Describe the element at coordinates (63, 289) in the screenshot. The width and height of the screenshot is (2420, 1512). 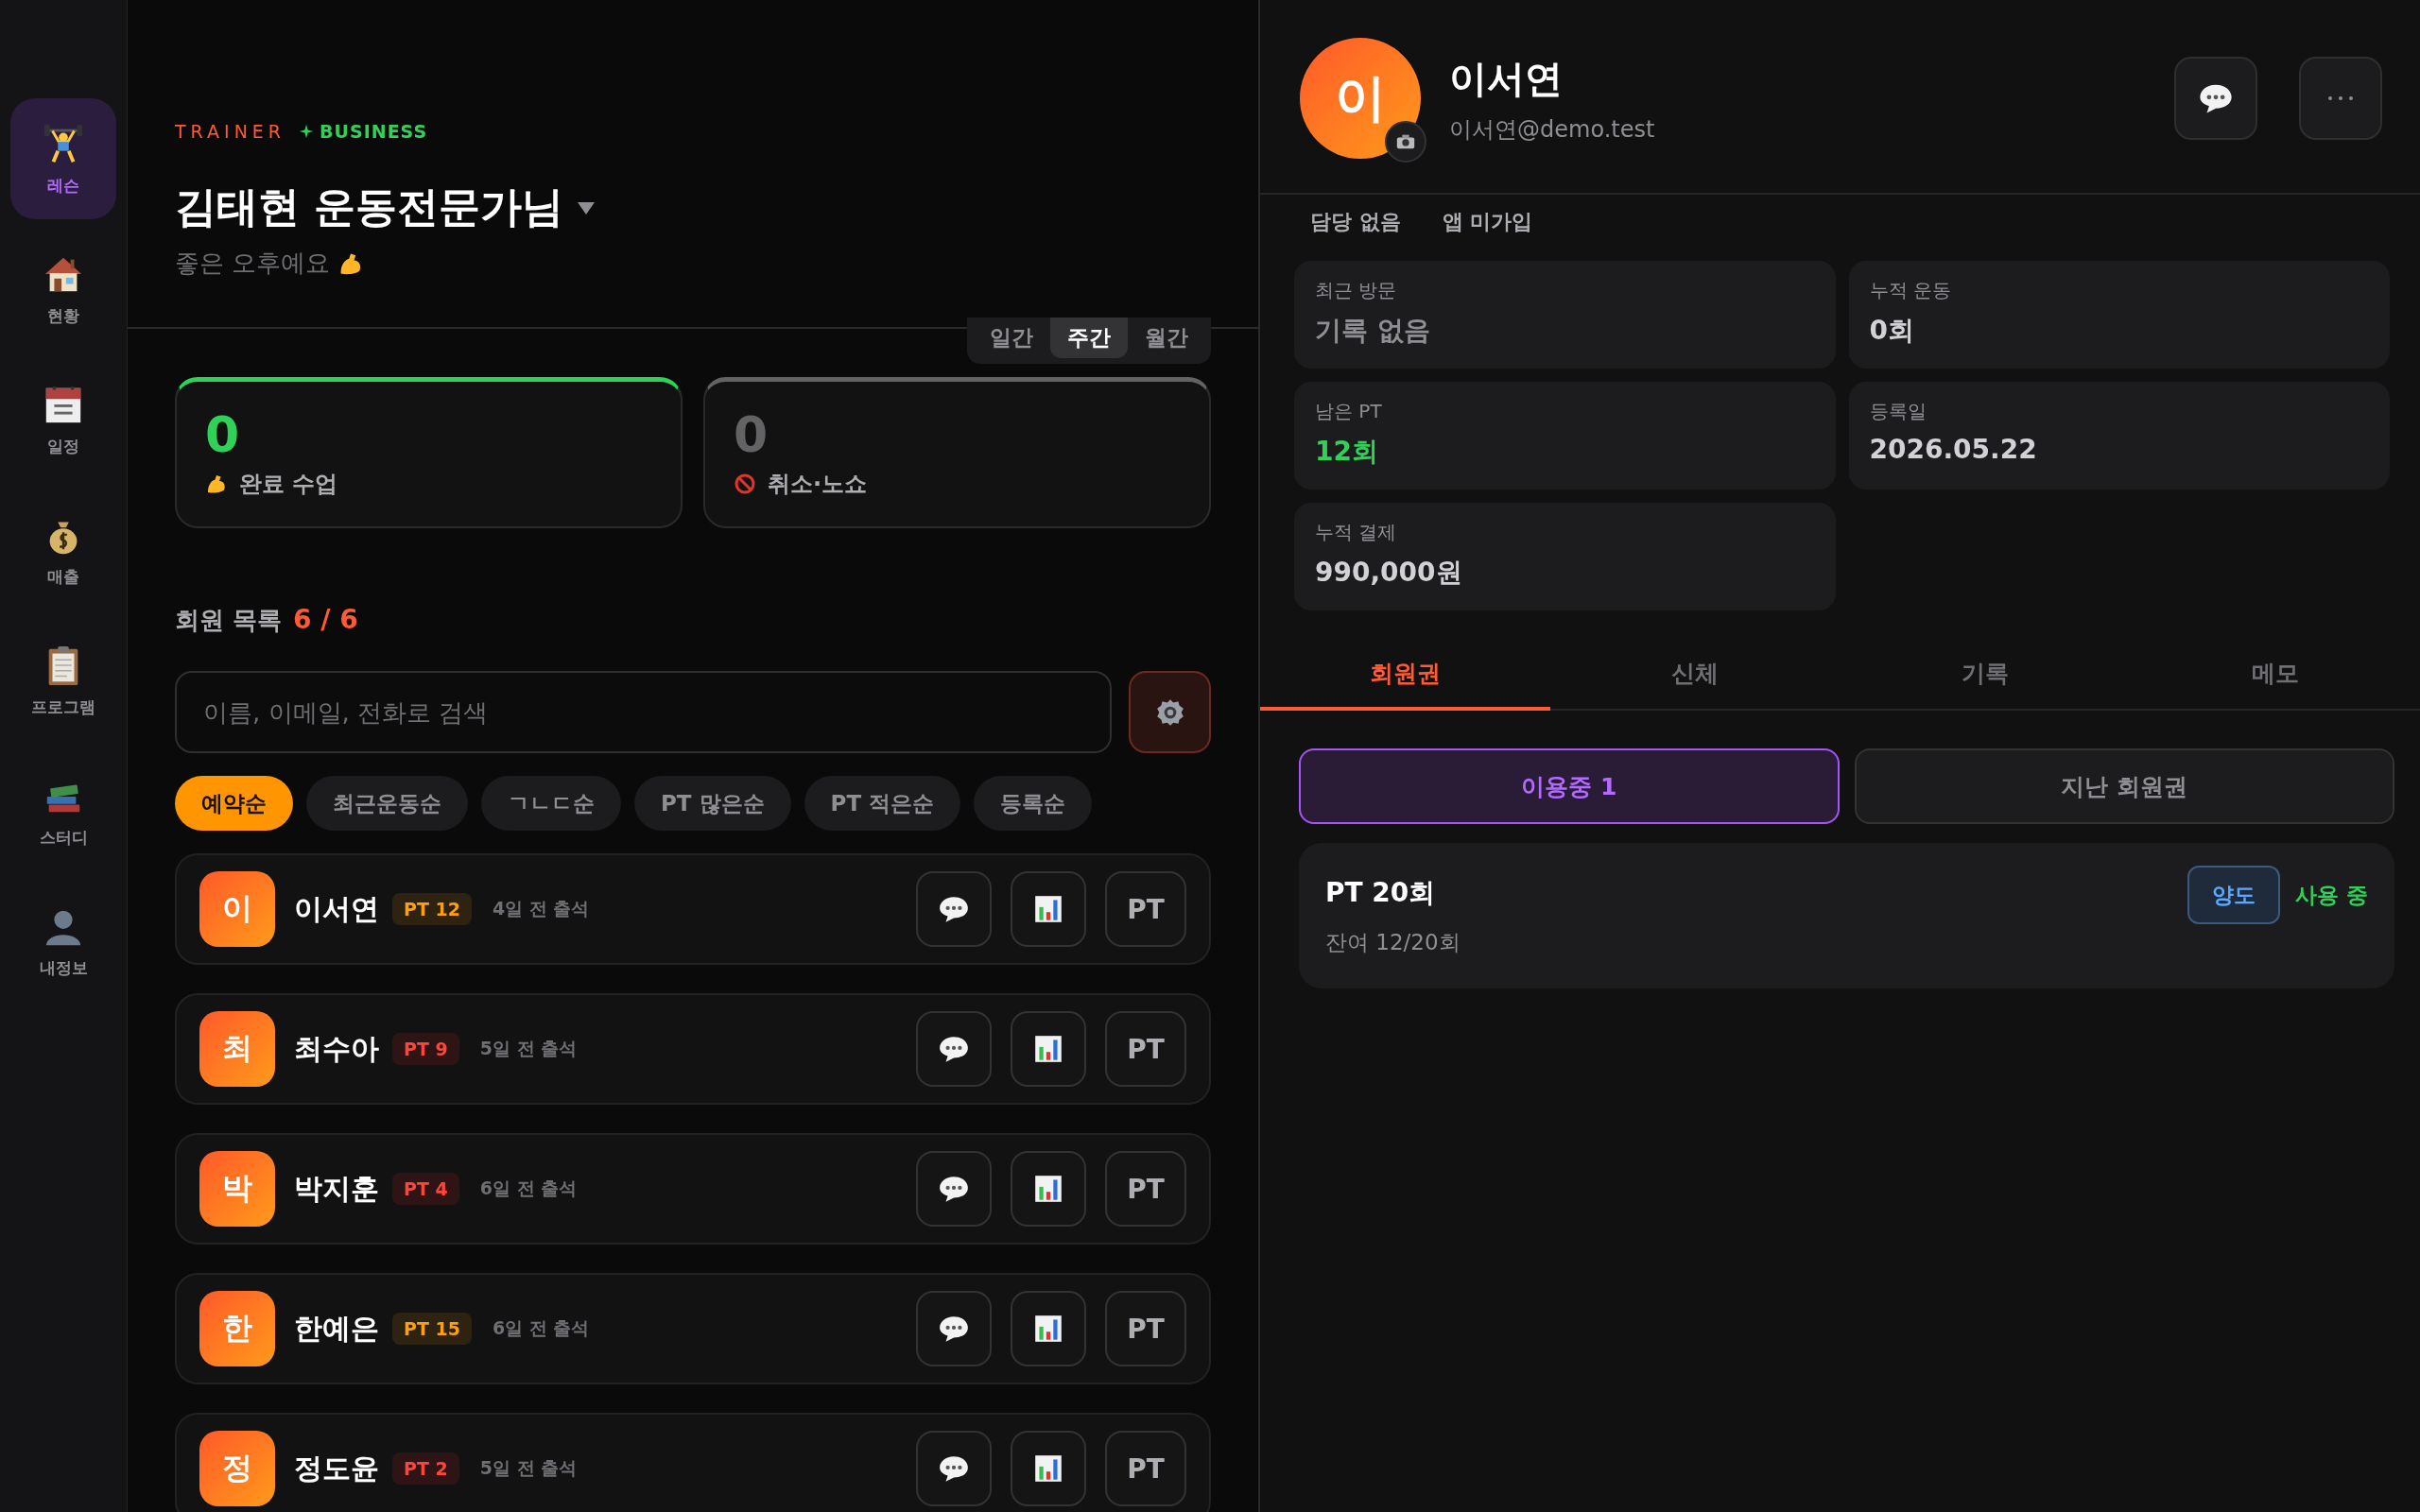
I see `nav-item: 현황` at that location.